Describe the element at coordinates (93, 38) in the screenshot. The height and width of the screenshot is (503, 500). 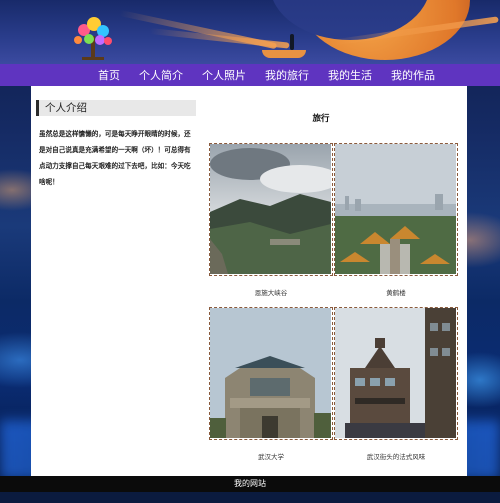
I see `heart-tree-logo-icon` at that location.